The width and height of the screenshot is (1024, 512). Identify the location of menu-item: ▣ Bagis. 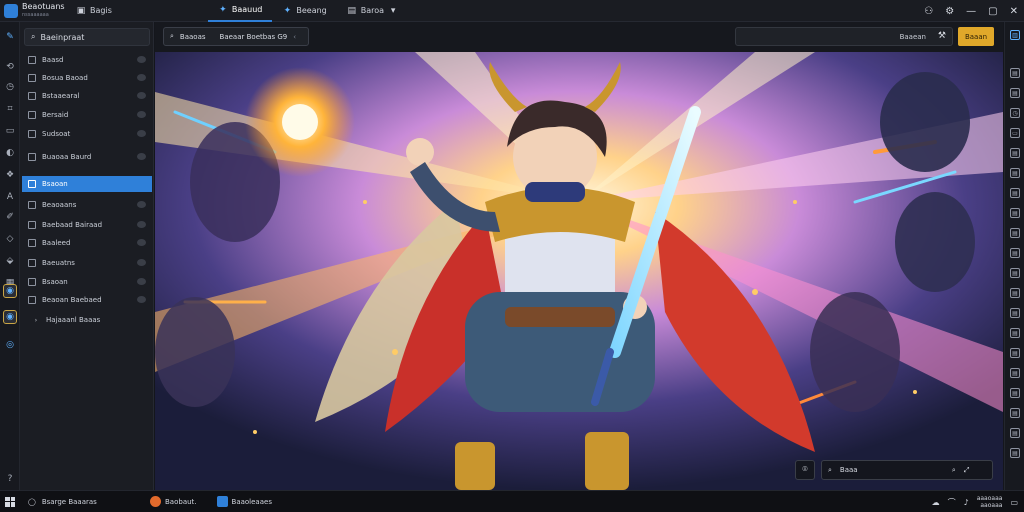
(94, 11).